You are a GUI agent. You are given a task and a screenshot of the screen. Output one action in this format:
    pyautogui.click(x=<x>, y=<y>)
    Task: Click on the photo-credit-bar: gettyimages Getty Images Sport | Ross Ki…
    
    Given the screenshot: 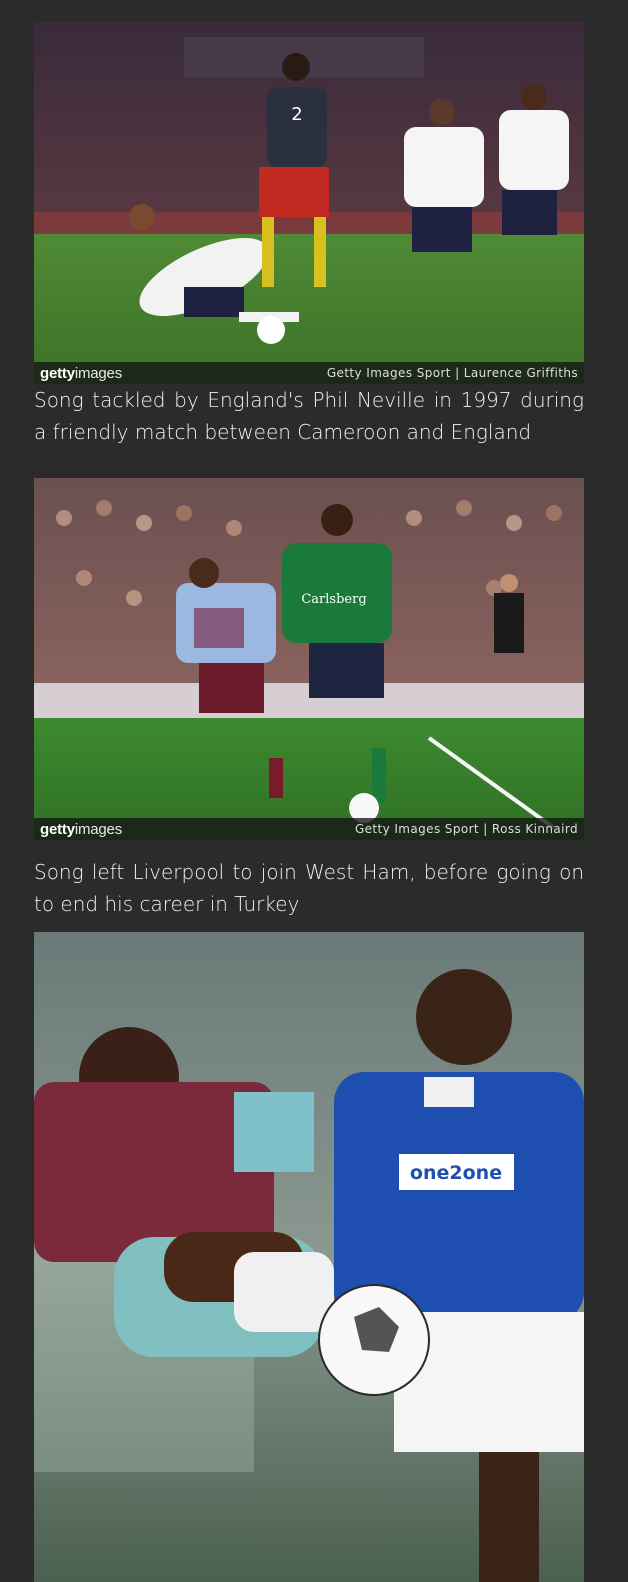 What is the action you would take?
    pyautogui.click(x=309, y=829)
    